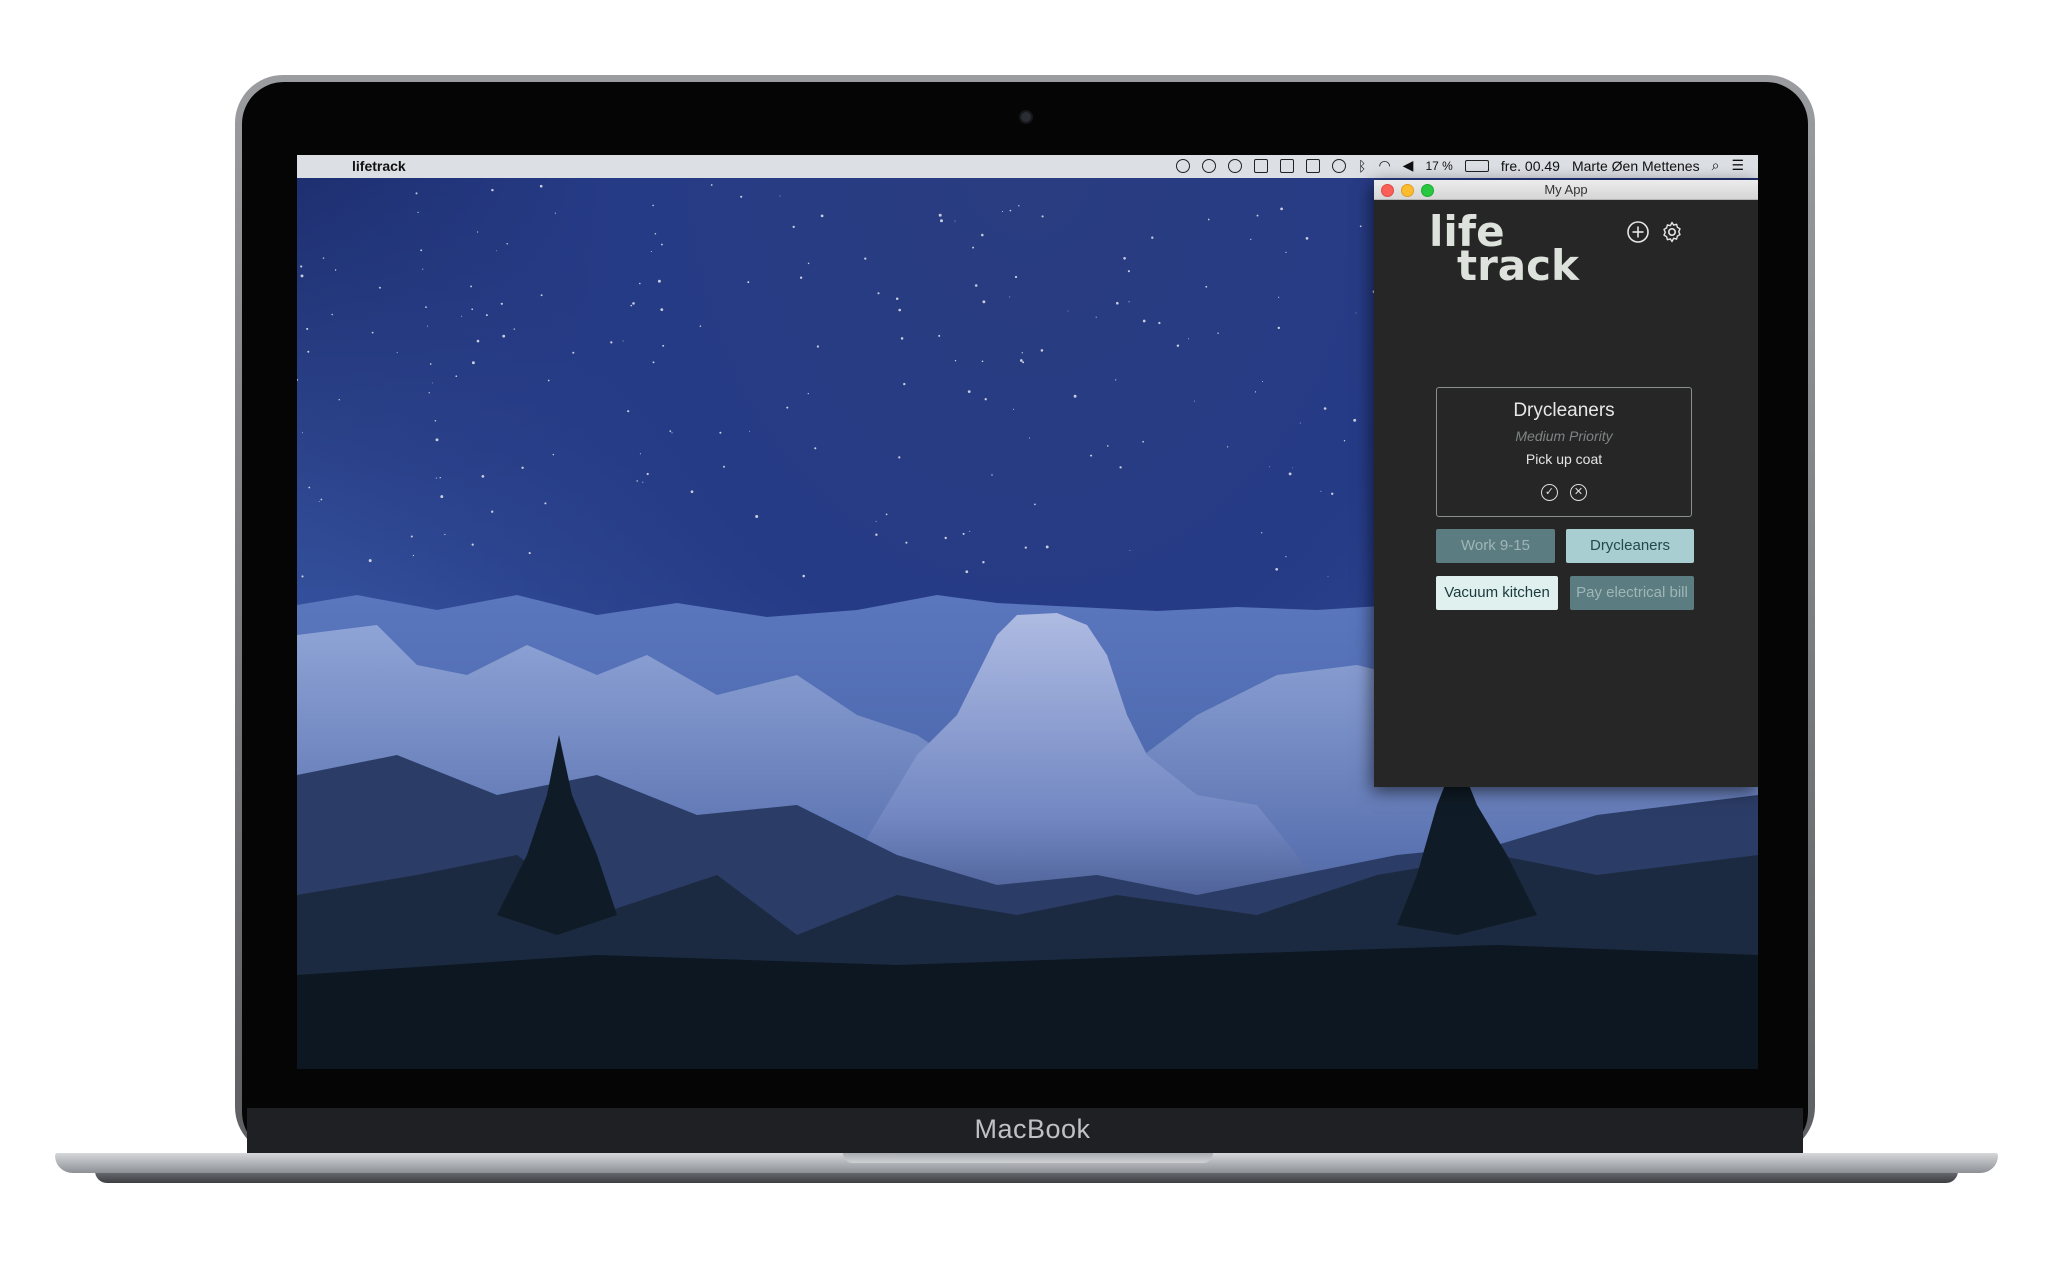 The width and height of the screenshot is (2065, 1263). I want to click on time-machine-icon, so click(1339, 165).